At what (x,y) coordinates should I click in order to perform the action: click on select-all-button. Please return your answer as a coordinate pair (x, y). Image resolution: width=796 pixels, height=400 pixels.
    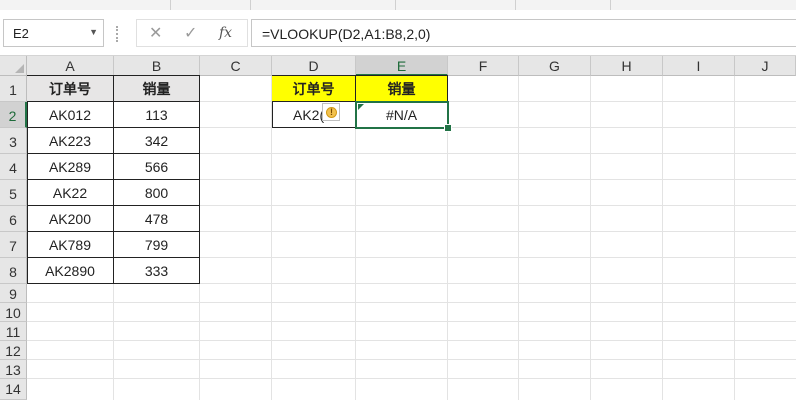
    Looking at the image, I should click on (13, 66).